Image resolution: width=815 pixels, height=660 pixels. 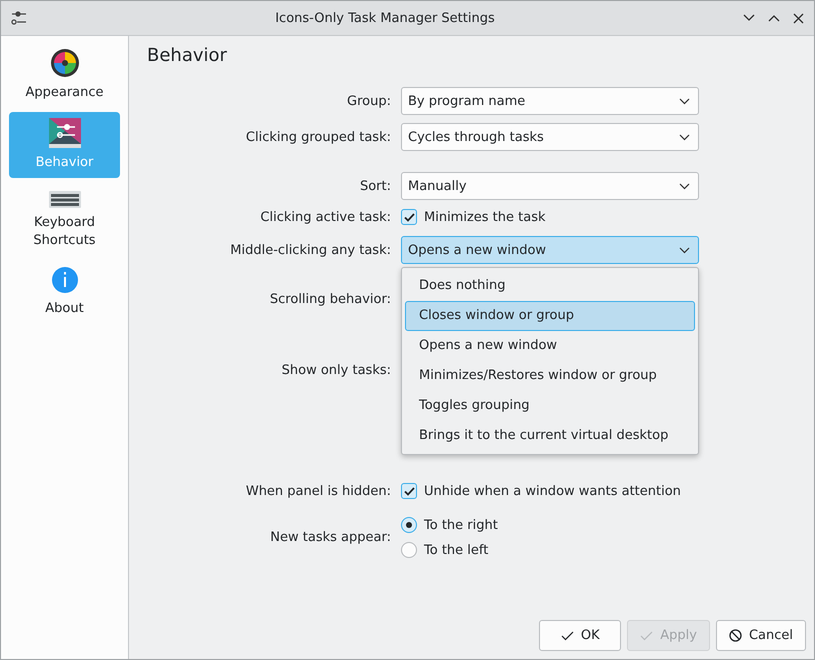 I want to click on dropdown: Manually, so click(x=550, y=186).